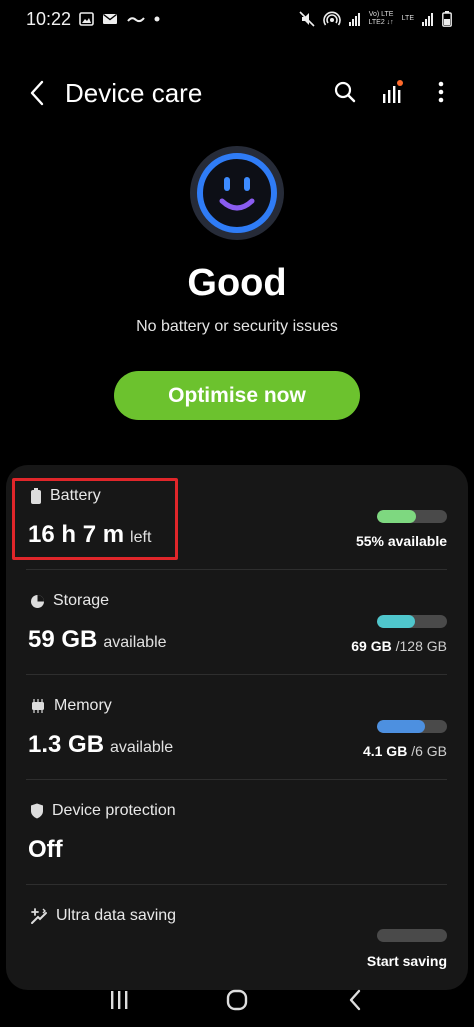  I want to click on recents-button, so click(119, 1000).